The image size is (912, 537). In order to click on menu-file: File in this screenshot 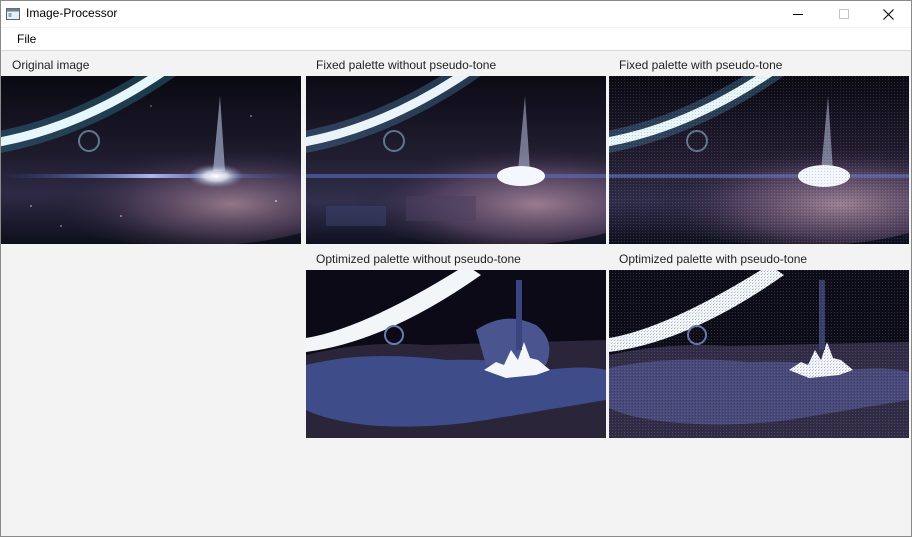, I will do `click(26, 39)`.